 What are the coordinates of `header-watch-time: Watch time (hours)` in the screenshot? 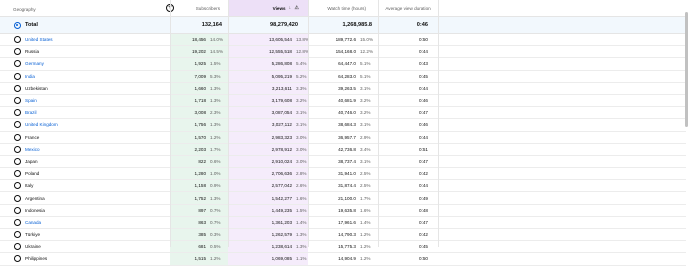 It's located at (343, 8).